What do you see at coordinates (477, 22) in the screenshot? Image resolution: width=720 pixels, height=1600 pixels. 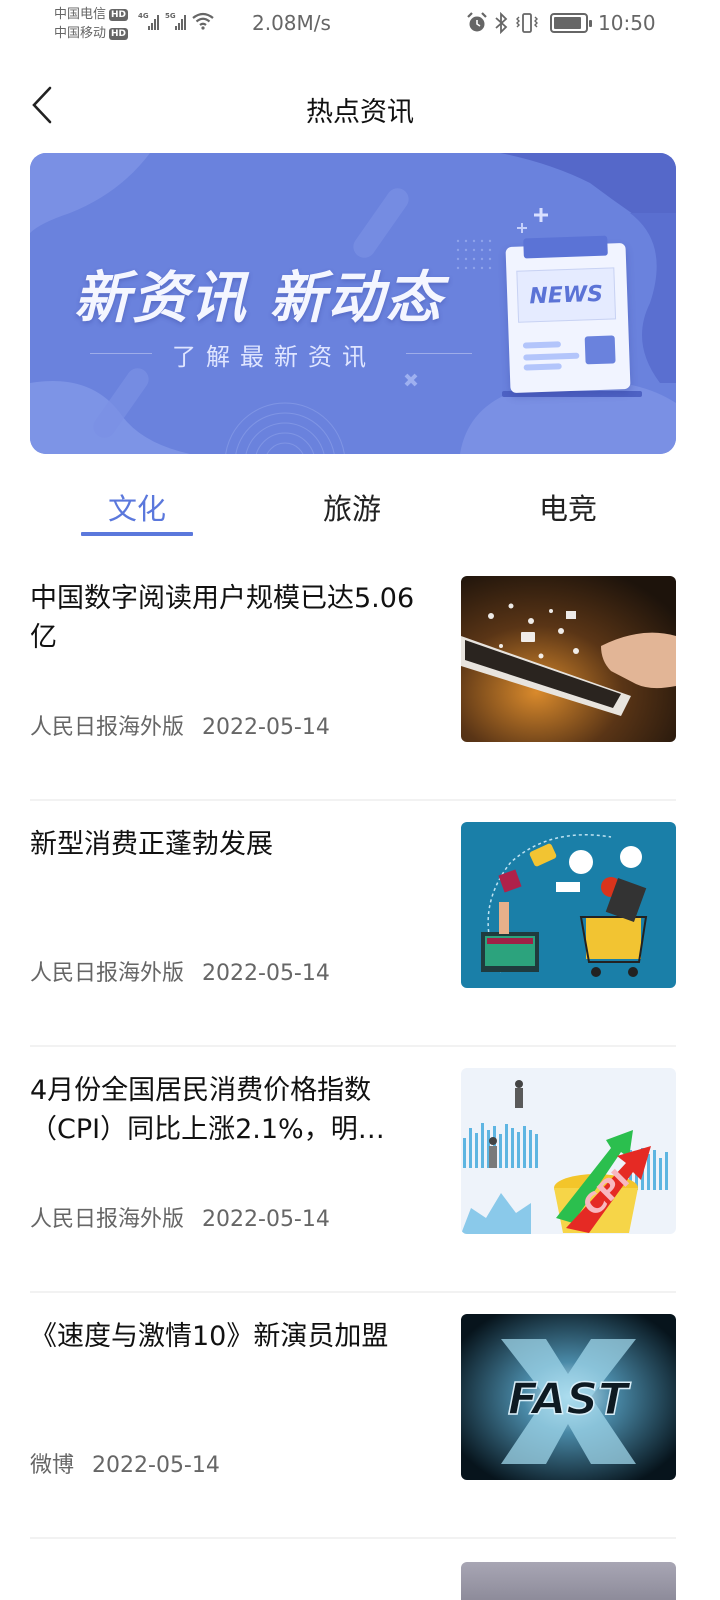 I see `alarm-icon` at bounding box center [477, 22].